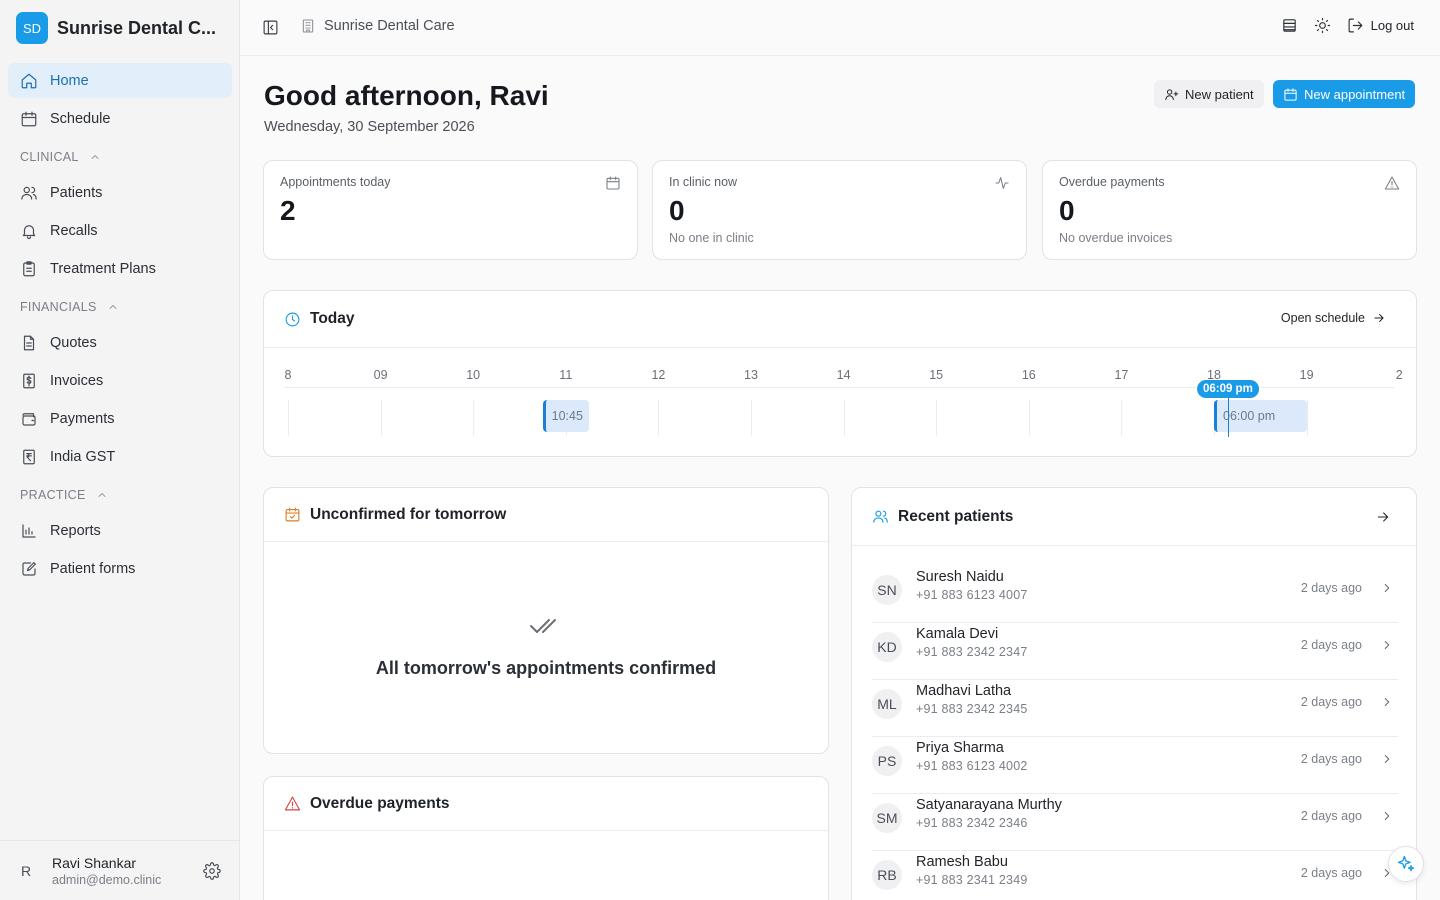  I want to click on sidebar-item-label: Patient forms, so click(93, 568).